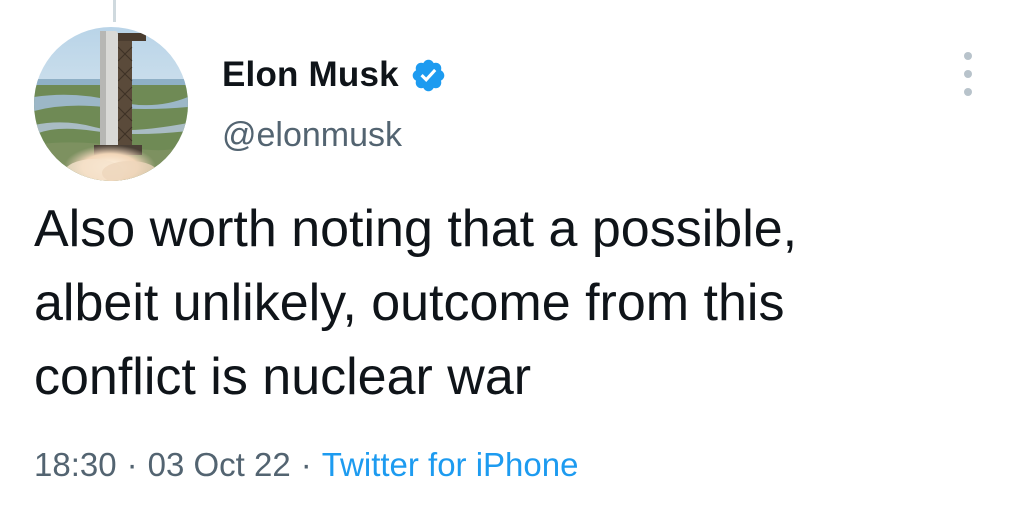  What do you see at coordinates (114, 11) in the screenshot?
I see `thread-connector-line` at bounding box center [114, 11].